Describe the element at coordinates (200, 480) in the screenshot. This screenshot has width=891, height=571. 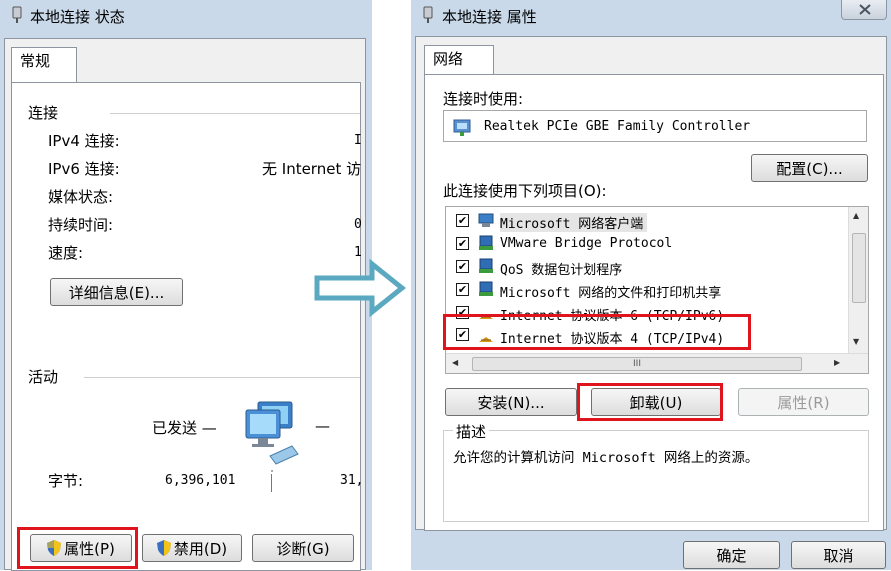
I see `bytes-sent-value: 6,396,101` at that location.